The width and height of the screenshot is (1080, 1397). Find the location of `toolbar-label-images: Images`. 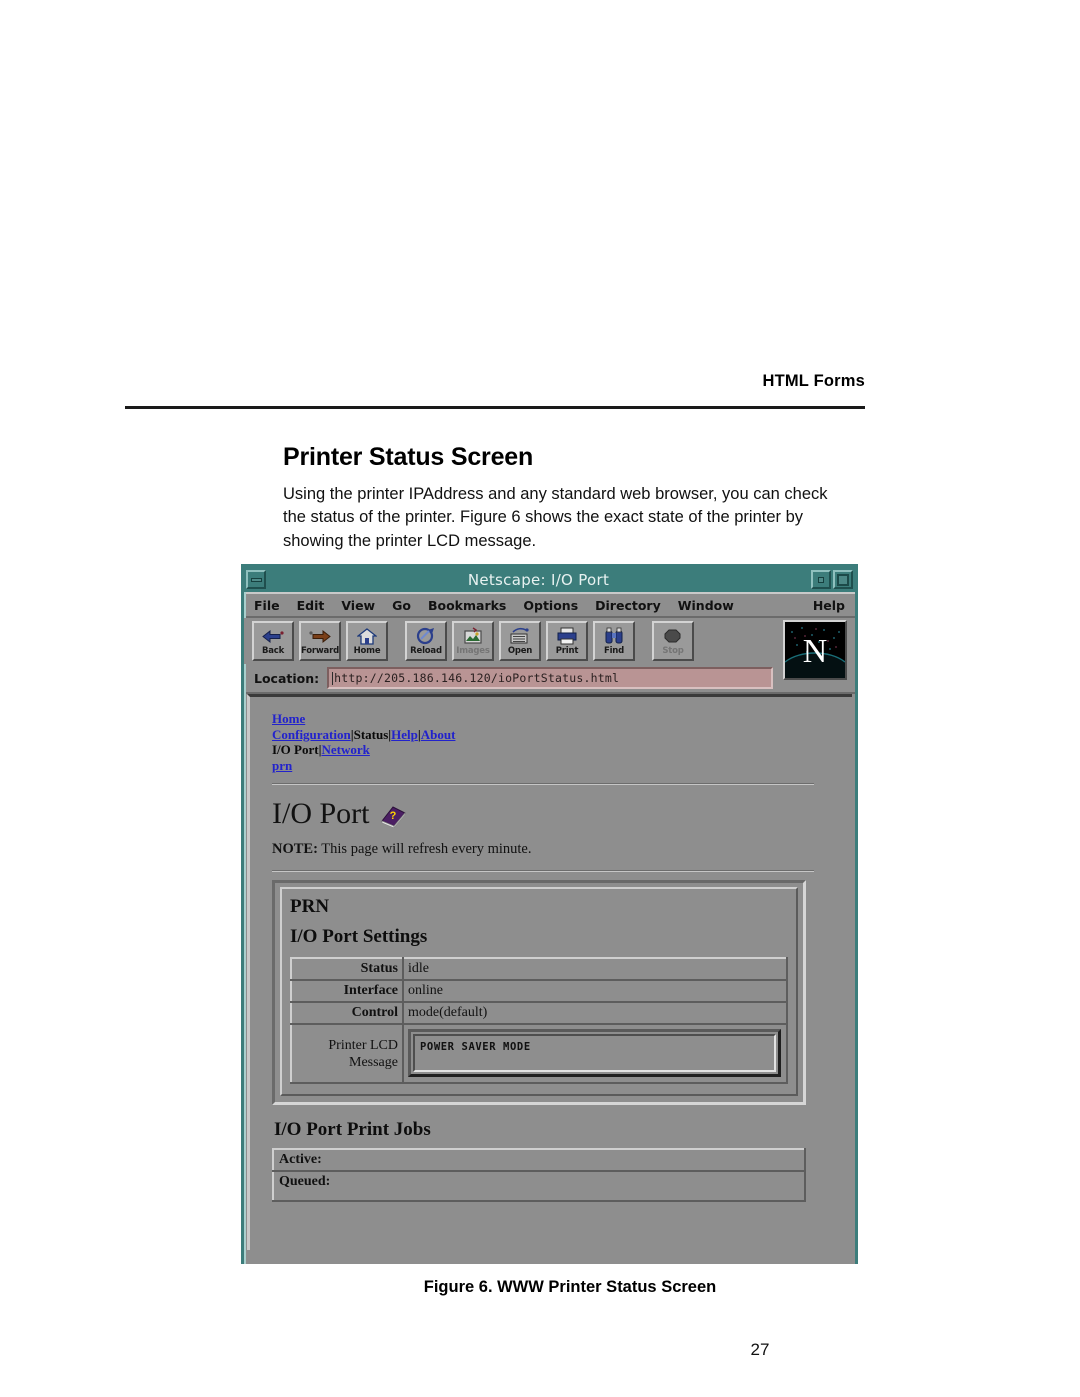

toolbar-label-images: Images is located at coordinates (473, 650).